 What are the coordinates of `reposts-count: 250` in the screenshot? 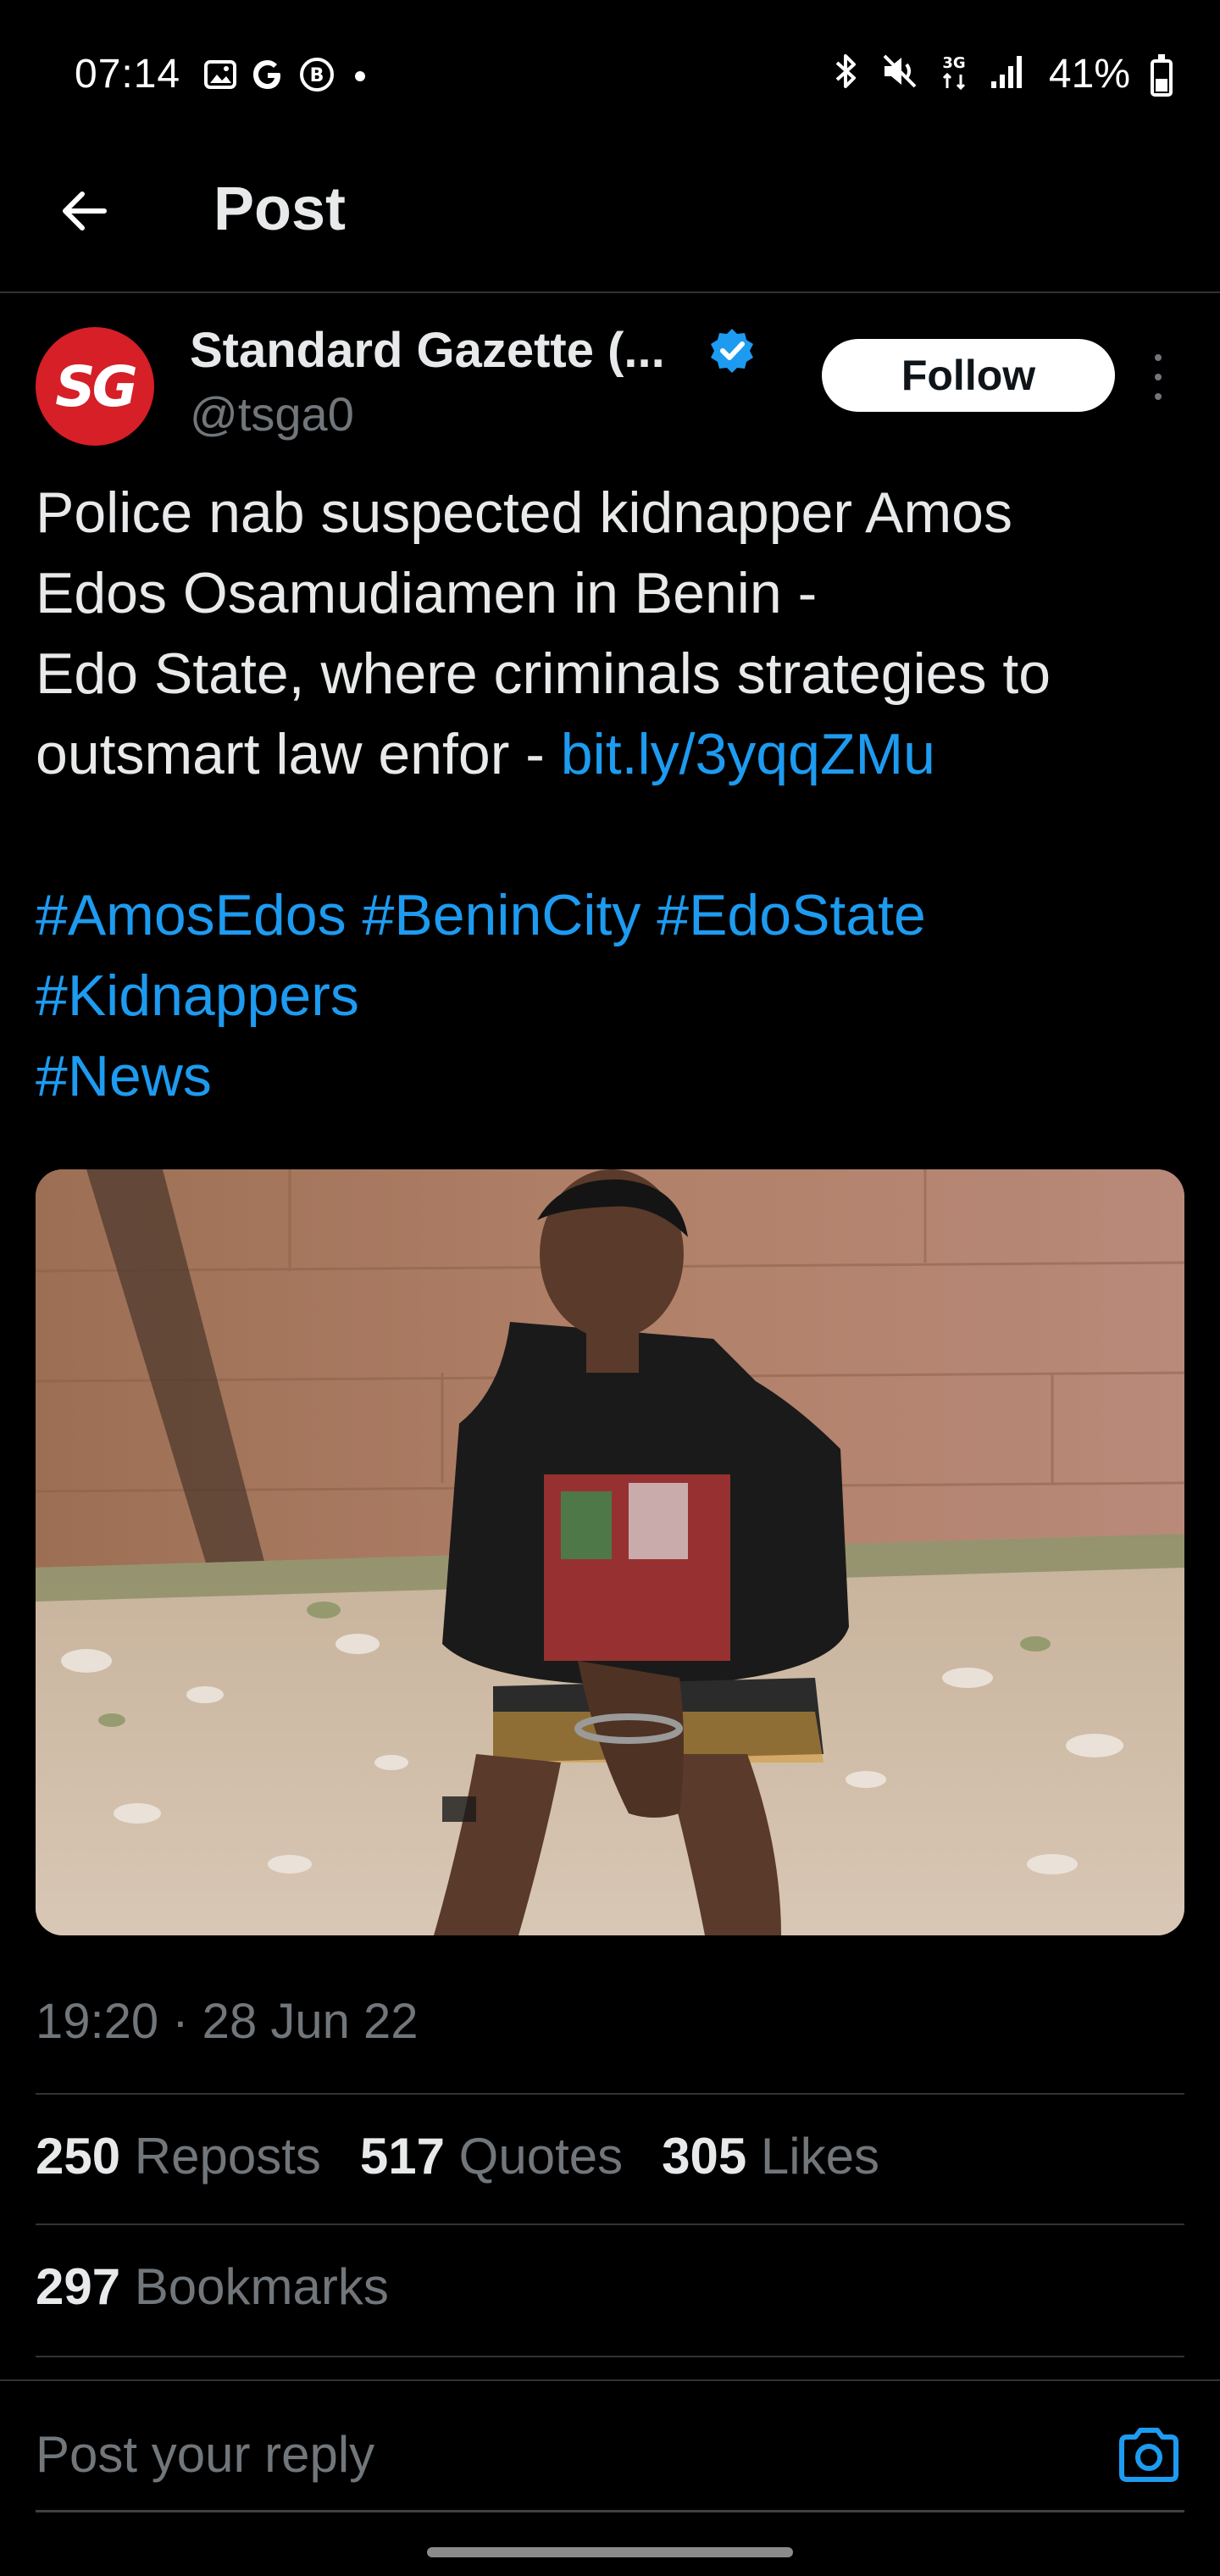 It's located at (78, 2156).